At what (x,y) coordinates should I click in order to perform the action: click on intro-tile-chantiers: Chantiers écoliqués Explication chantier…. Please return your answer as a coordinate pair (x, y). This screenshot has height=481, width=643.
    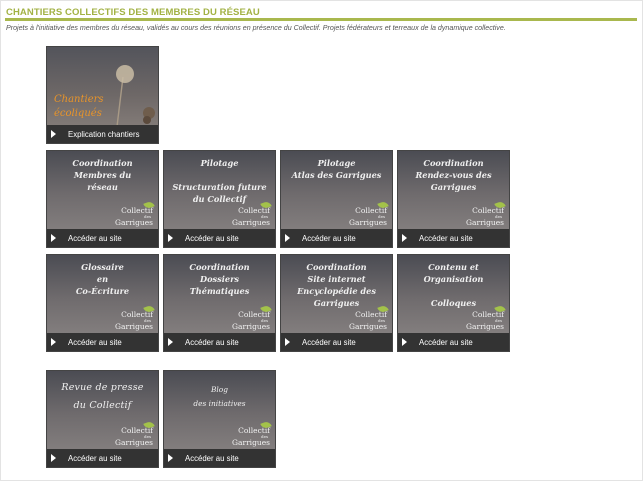
    Looking at the image, I should click on (102, 95).